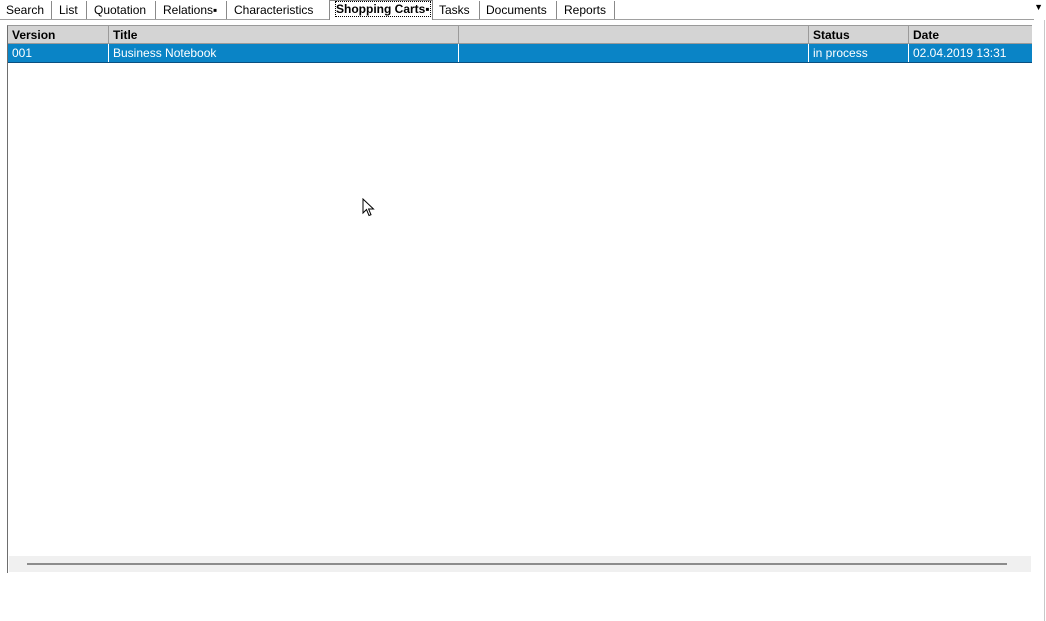 Image resolution: width=1046 pixels, height=621 pixels. Describe the element at coordinates (960, 53) in the screenshot. I see `cell-date: 02.04.2019 13:31` at that location.